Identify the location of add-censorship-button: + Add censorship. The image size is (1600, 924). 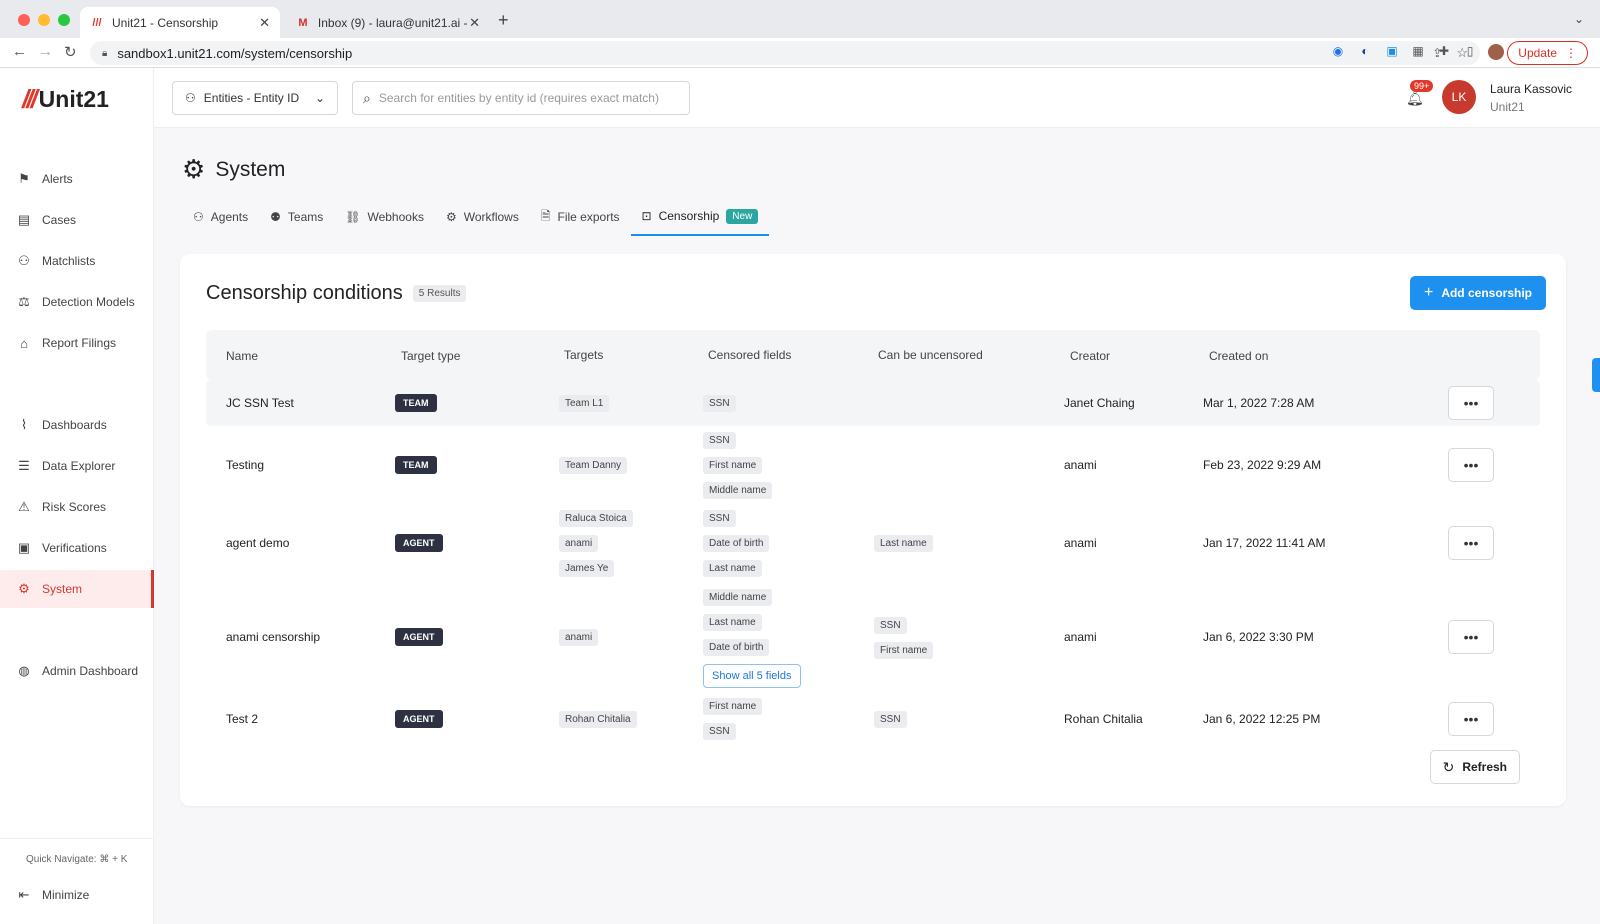
(1477, 293).